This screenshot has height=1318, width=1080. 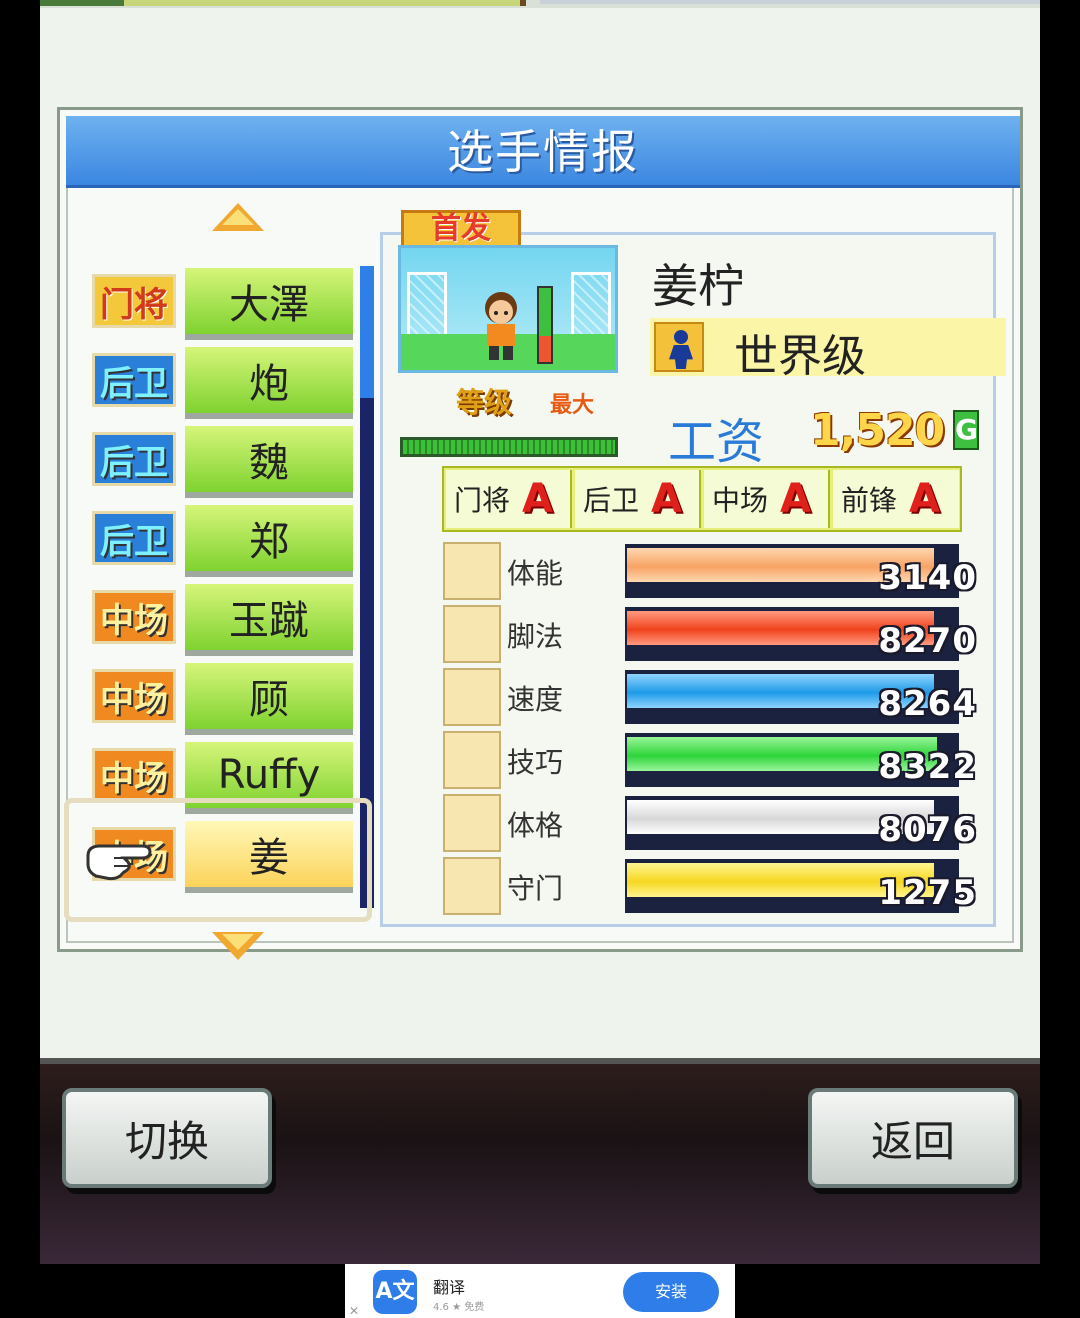 I want to click on translate-app-icon: A文, so click(x=395, y=1292).